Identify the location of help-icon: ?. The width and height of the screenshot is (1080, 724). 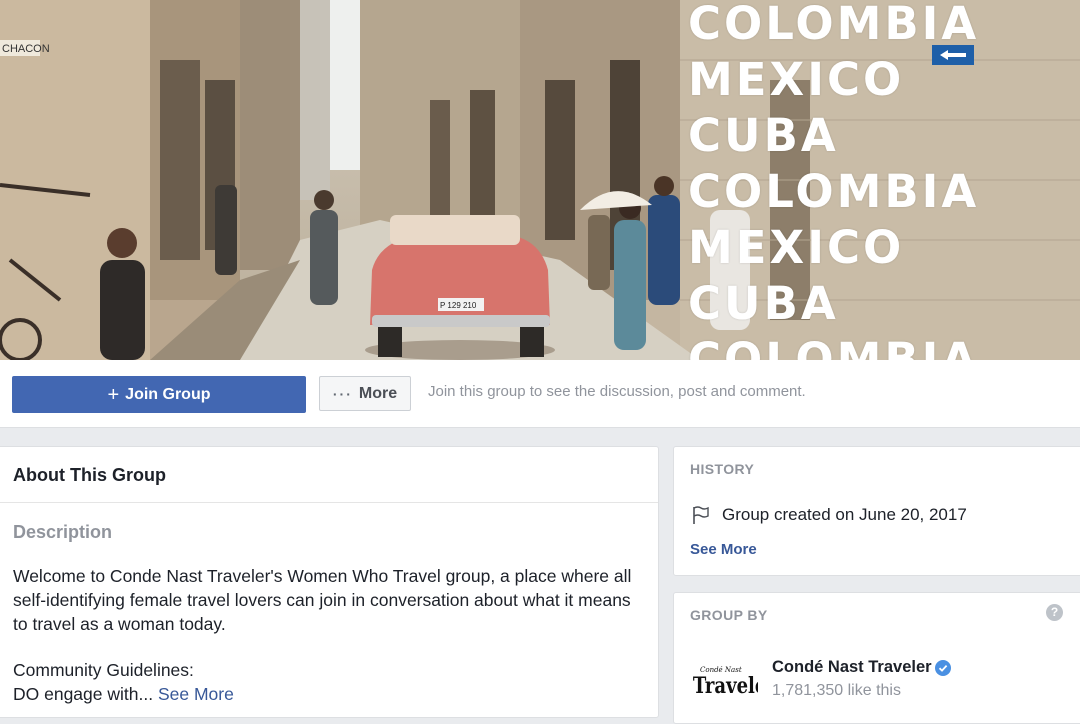
(1054, 612).